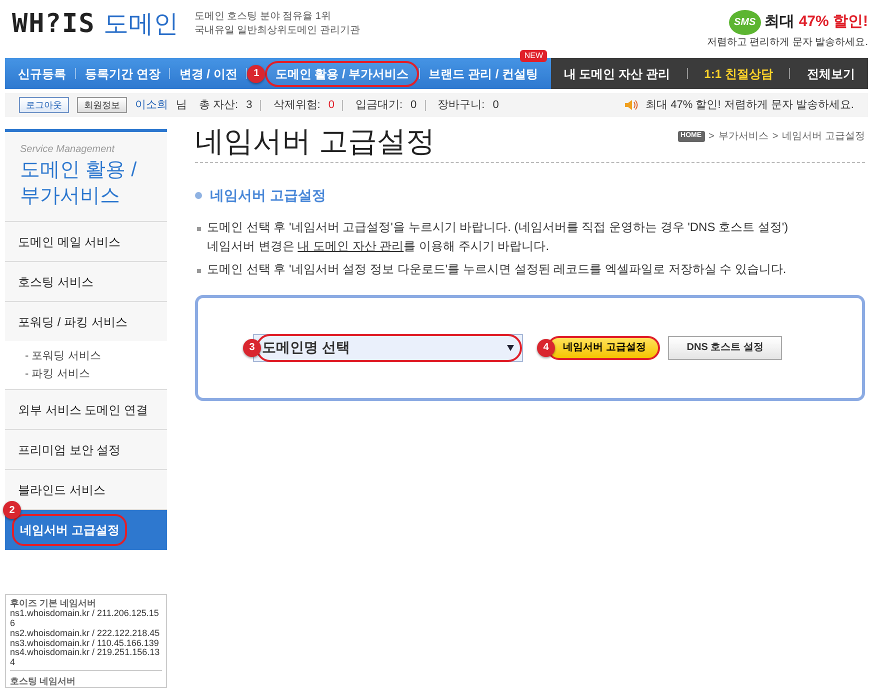  I want to click on sidebar-subtitle: Service Management, so click(68, 150).